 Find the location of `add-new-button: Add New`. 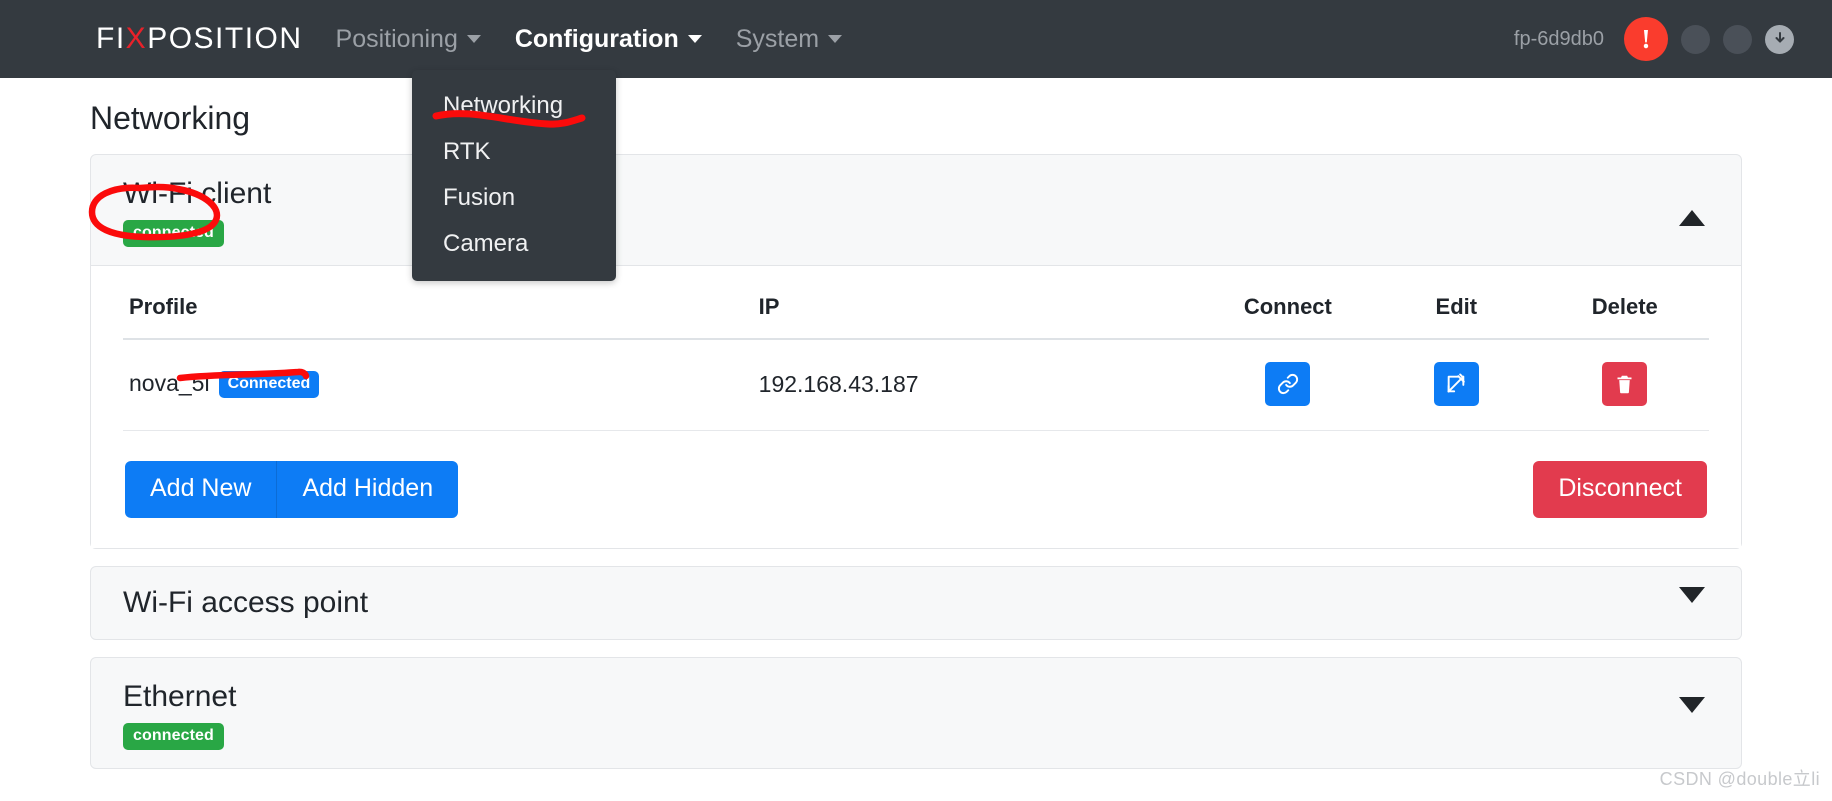

add-new-button: Add New is located at coordinates (201, 489).